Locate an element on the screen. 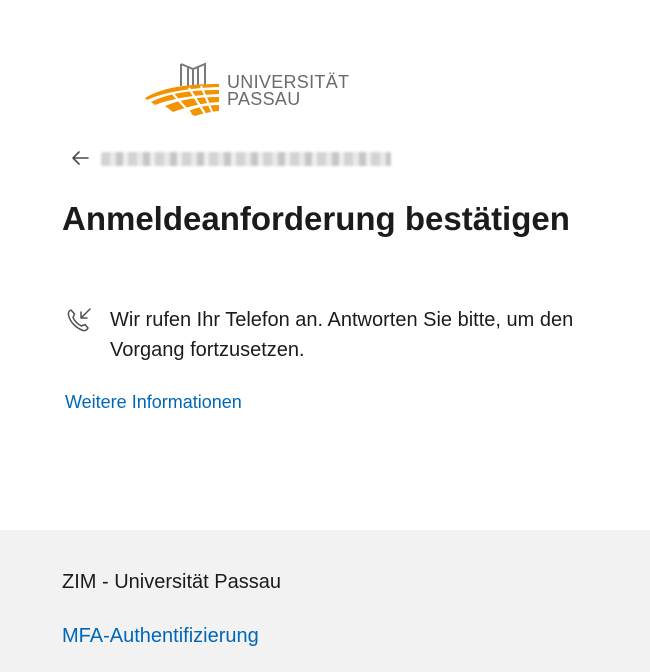 The width and height of the screenshot is (650, 672). back-button is located at coordinates (80, 158).